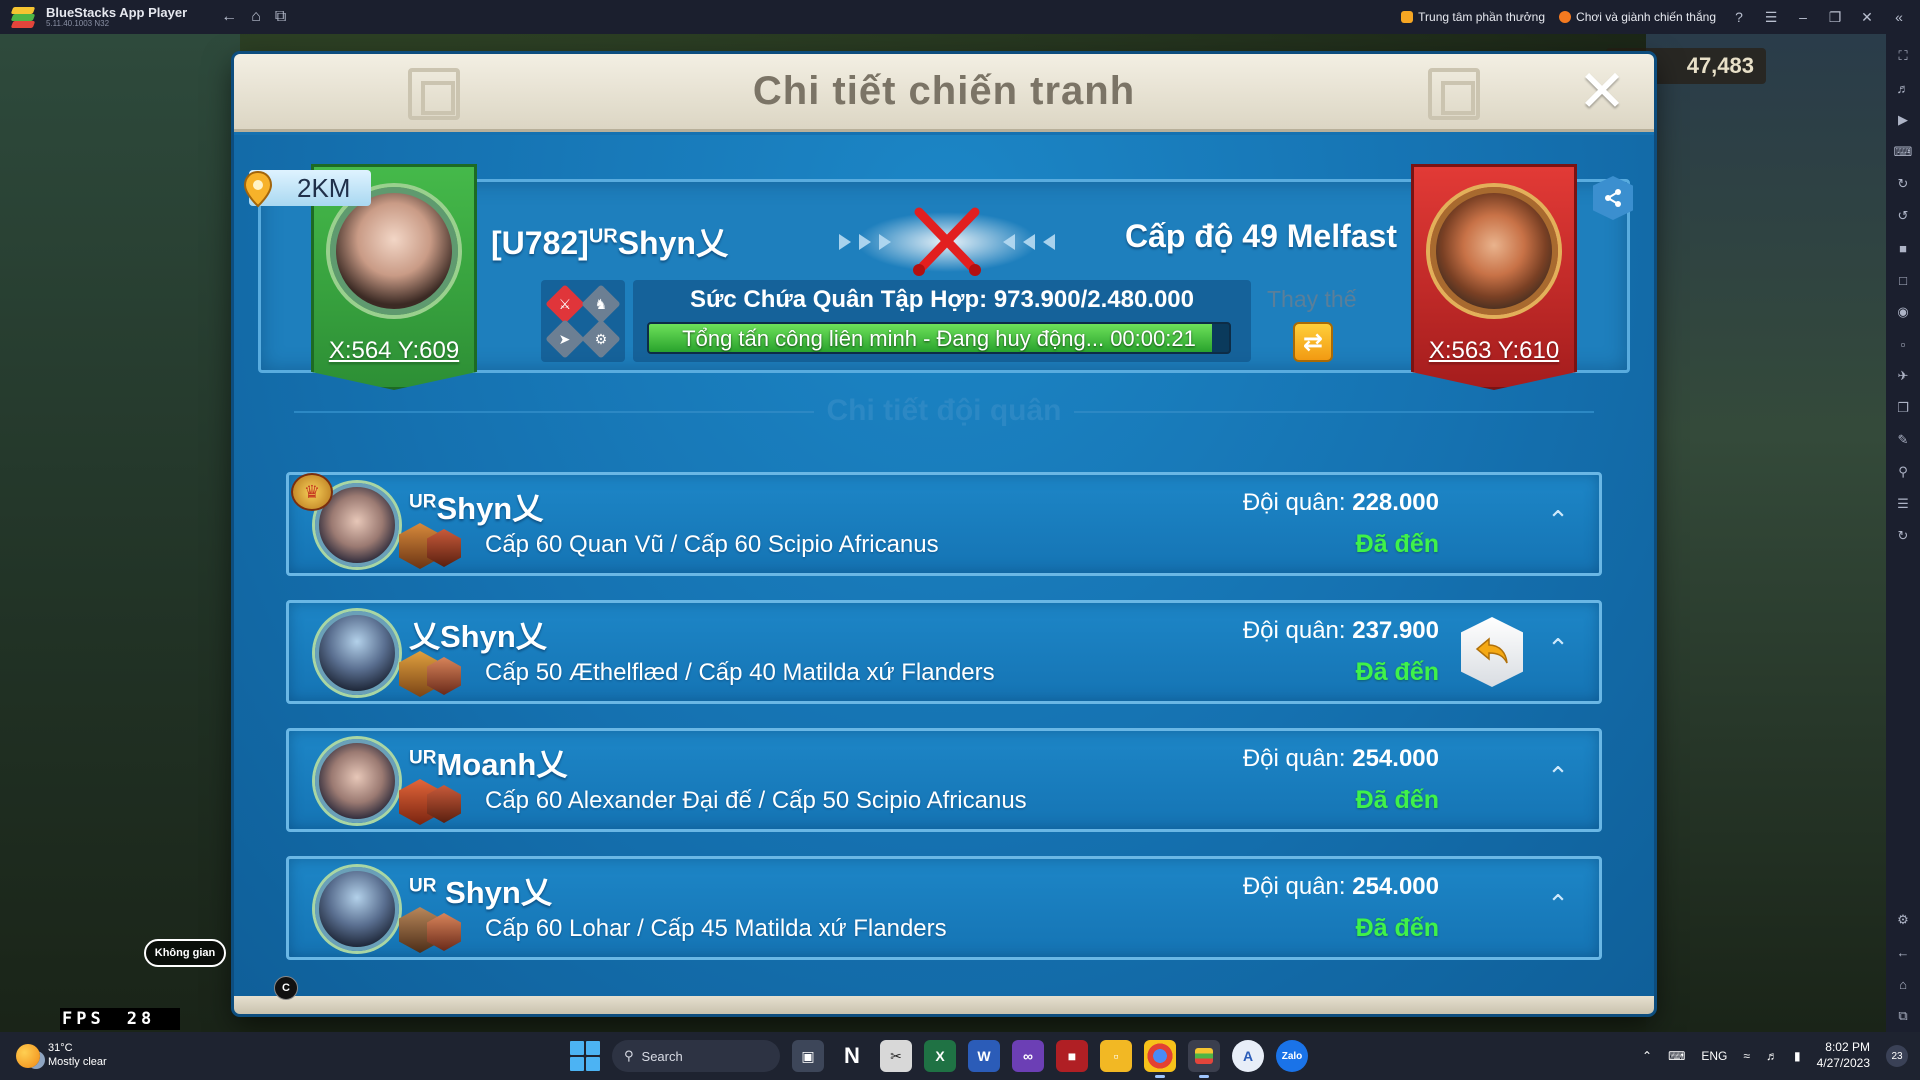  I want to click on map-background-right, so click(1766, 533).